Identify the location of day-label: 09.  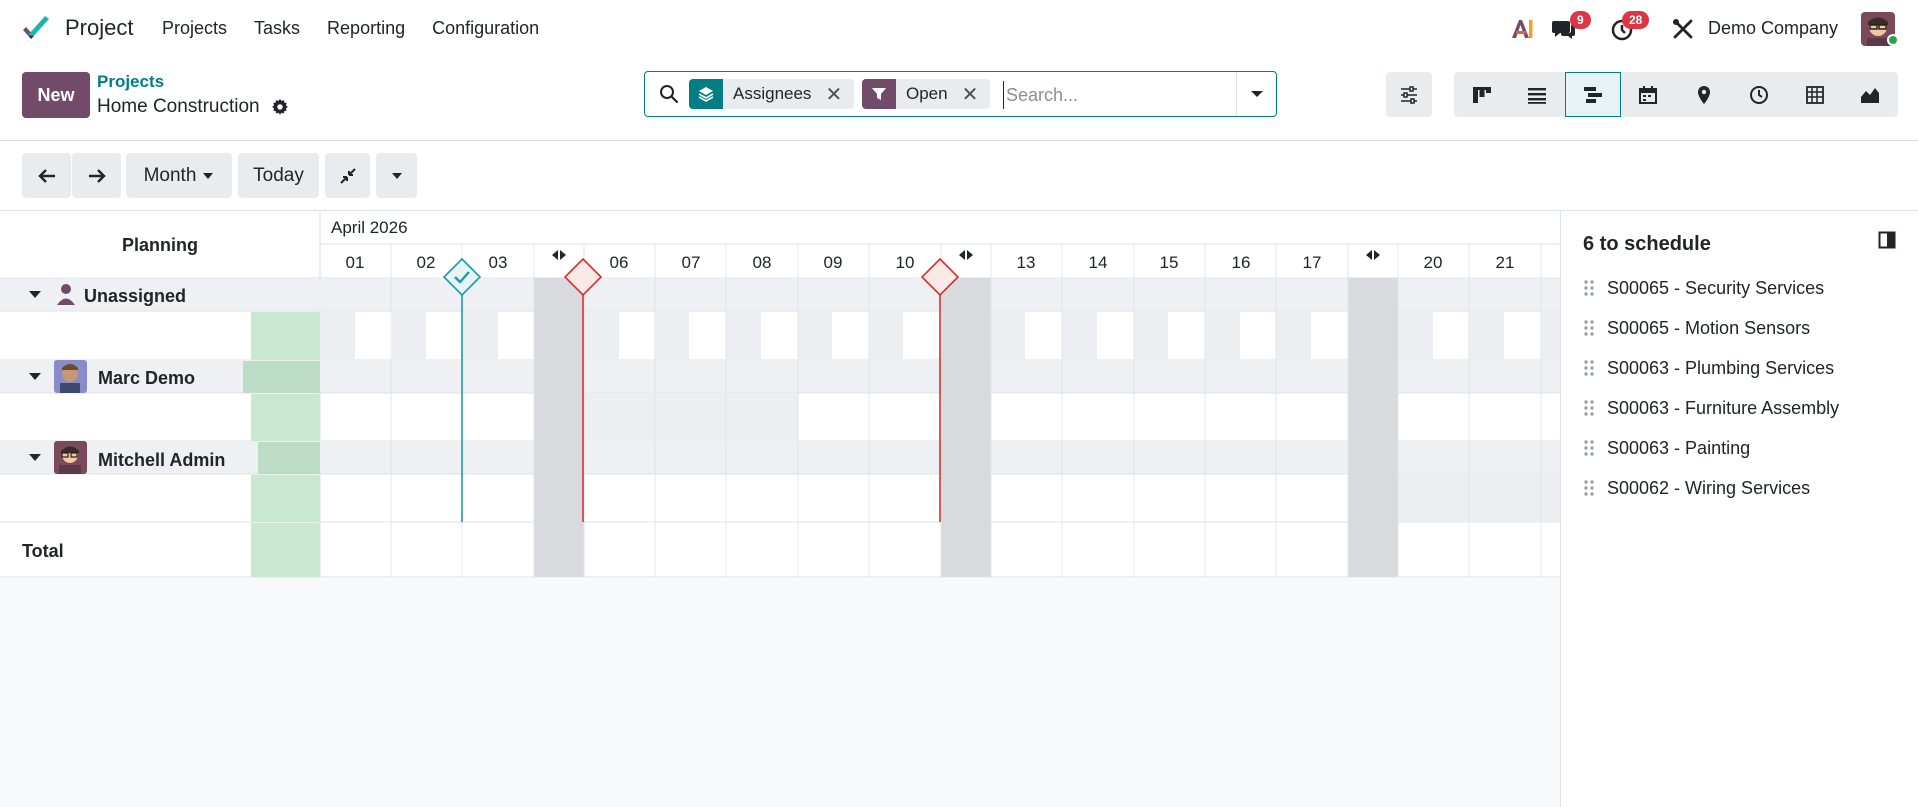
(833, 262).